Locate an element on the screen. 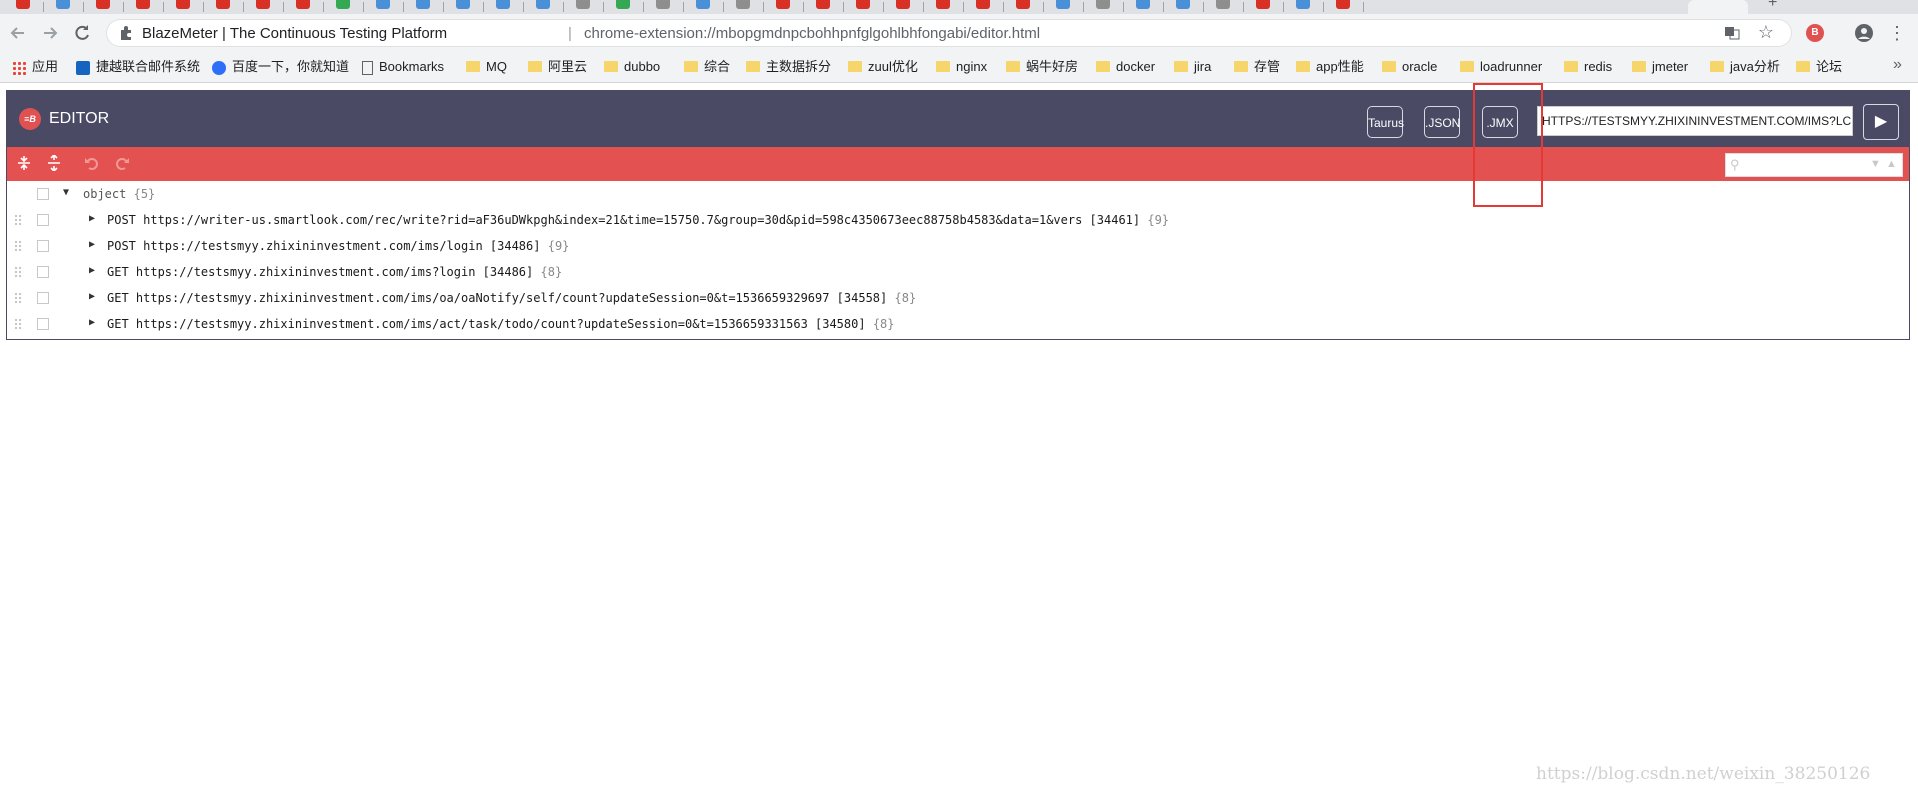 The height and width of the screenshot is (796, 1918). bookmark-item: 存管 is located at coordinates (1257, 67).